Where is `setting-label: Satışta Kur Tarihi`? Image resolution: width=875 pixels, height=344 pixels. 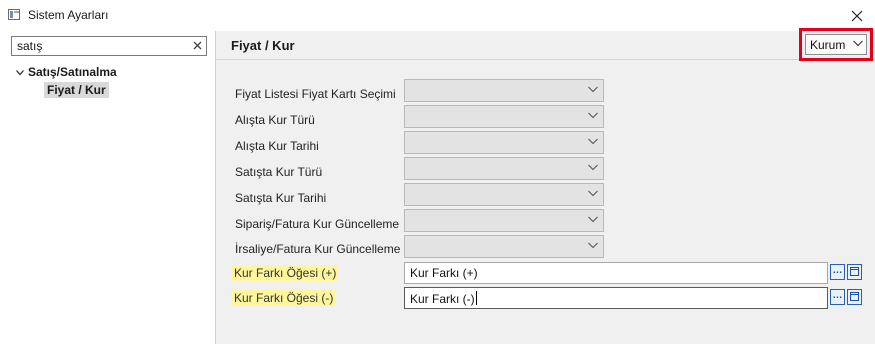 setting-label: Satışta Kur Tarihi is located at coordinates (281, 198).